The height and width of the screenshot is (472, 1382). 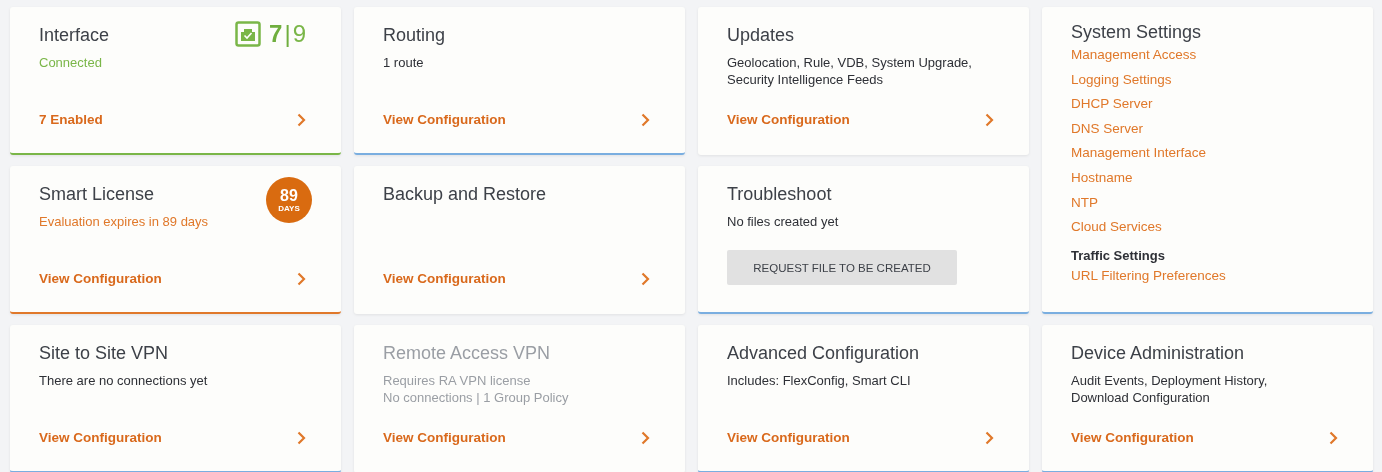 I want to click on interface-status-icon, so click(x=248, y=34).